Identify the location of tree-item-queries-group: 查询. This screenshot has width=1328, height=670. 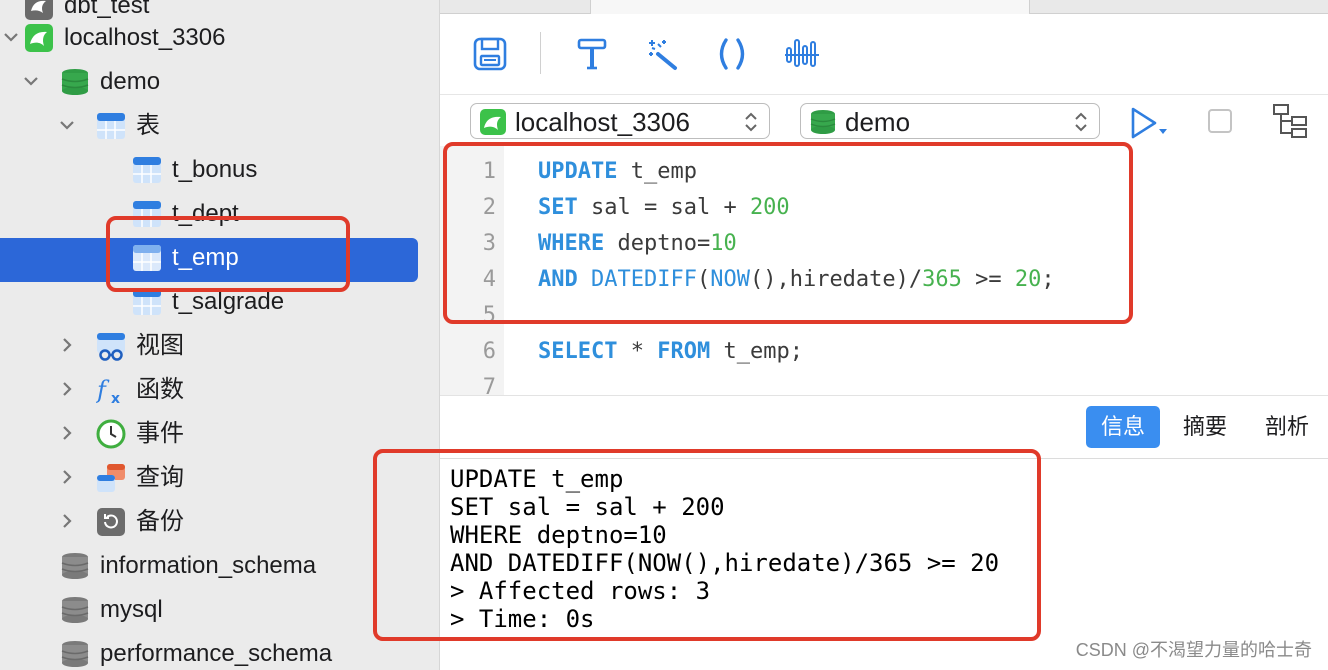
(219, 478).